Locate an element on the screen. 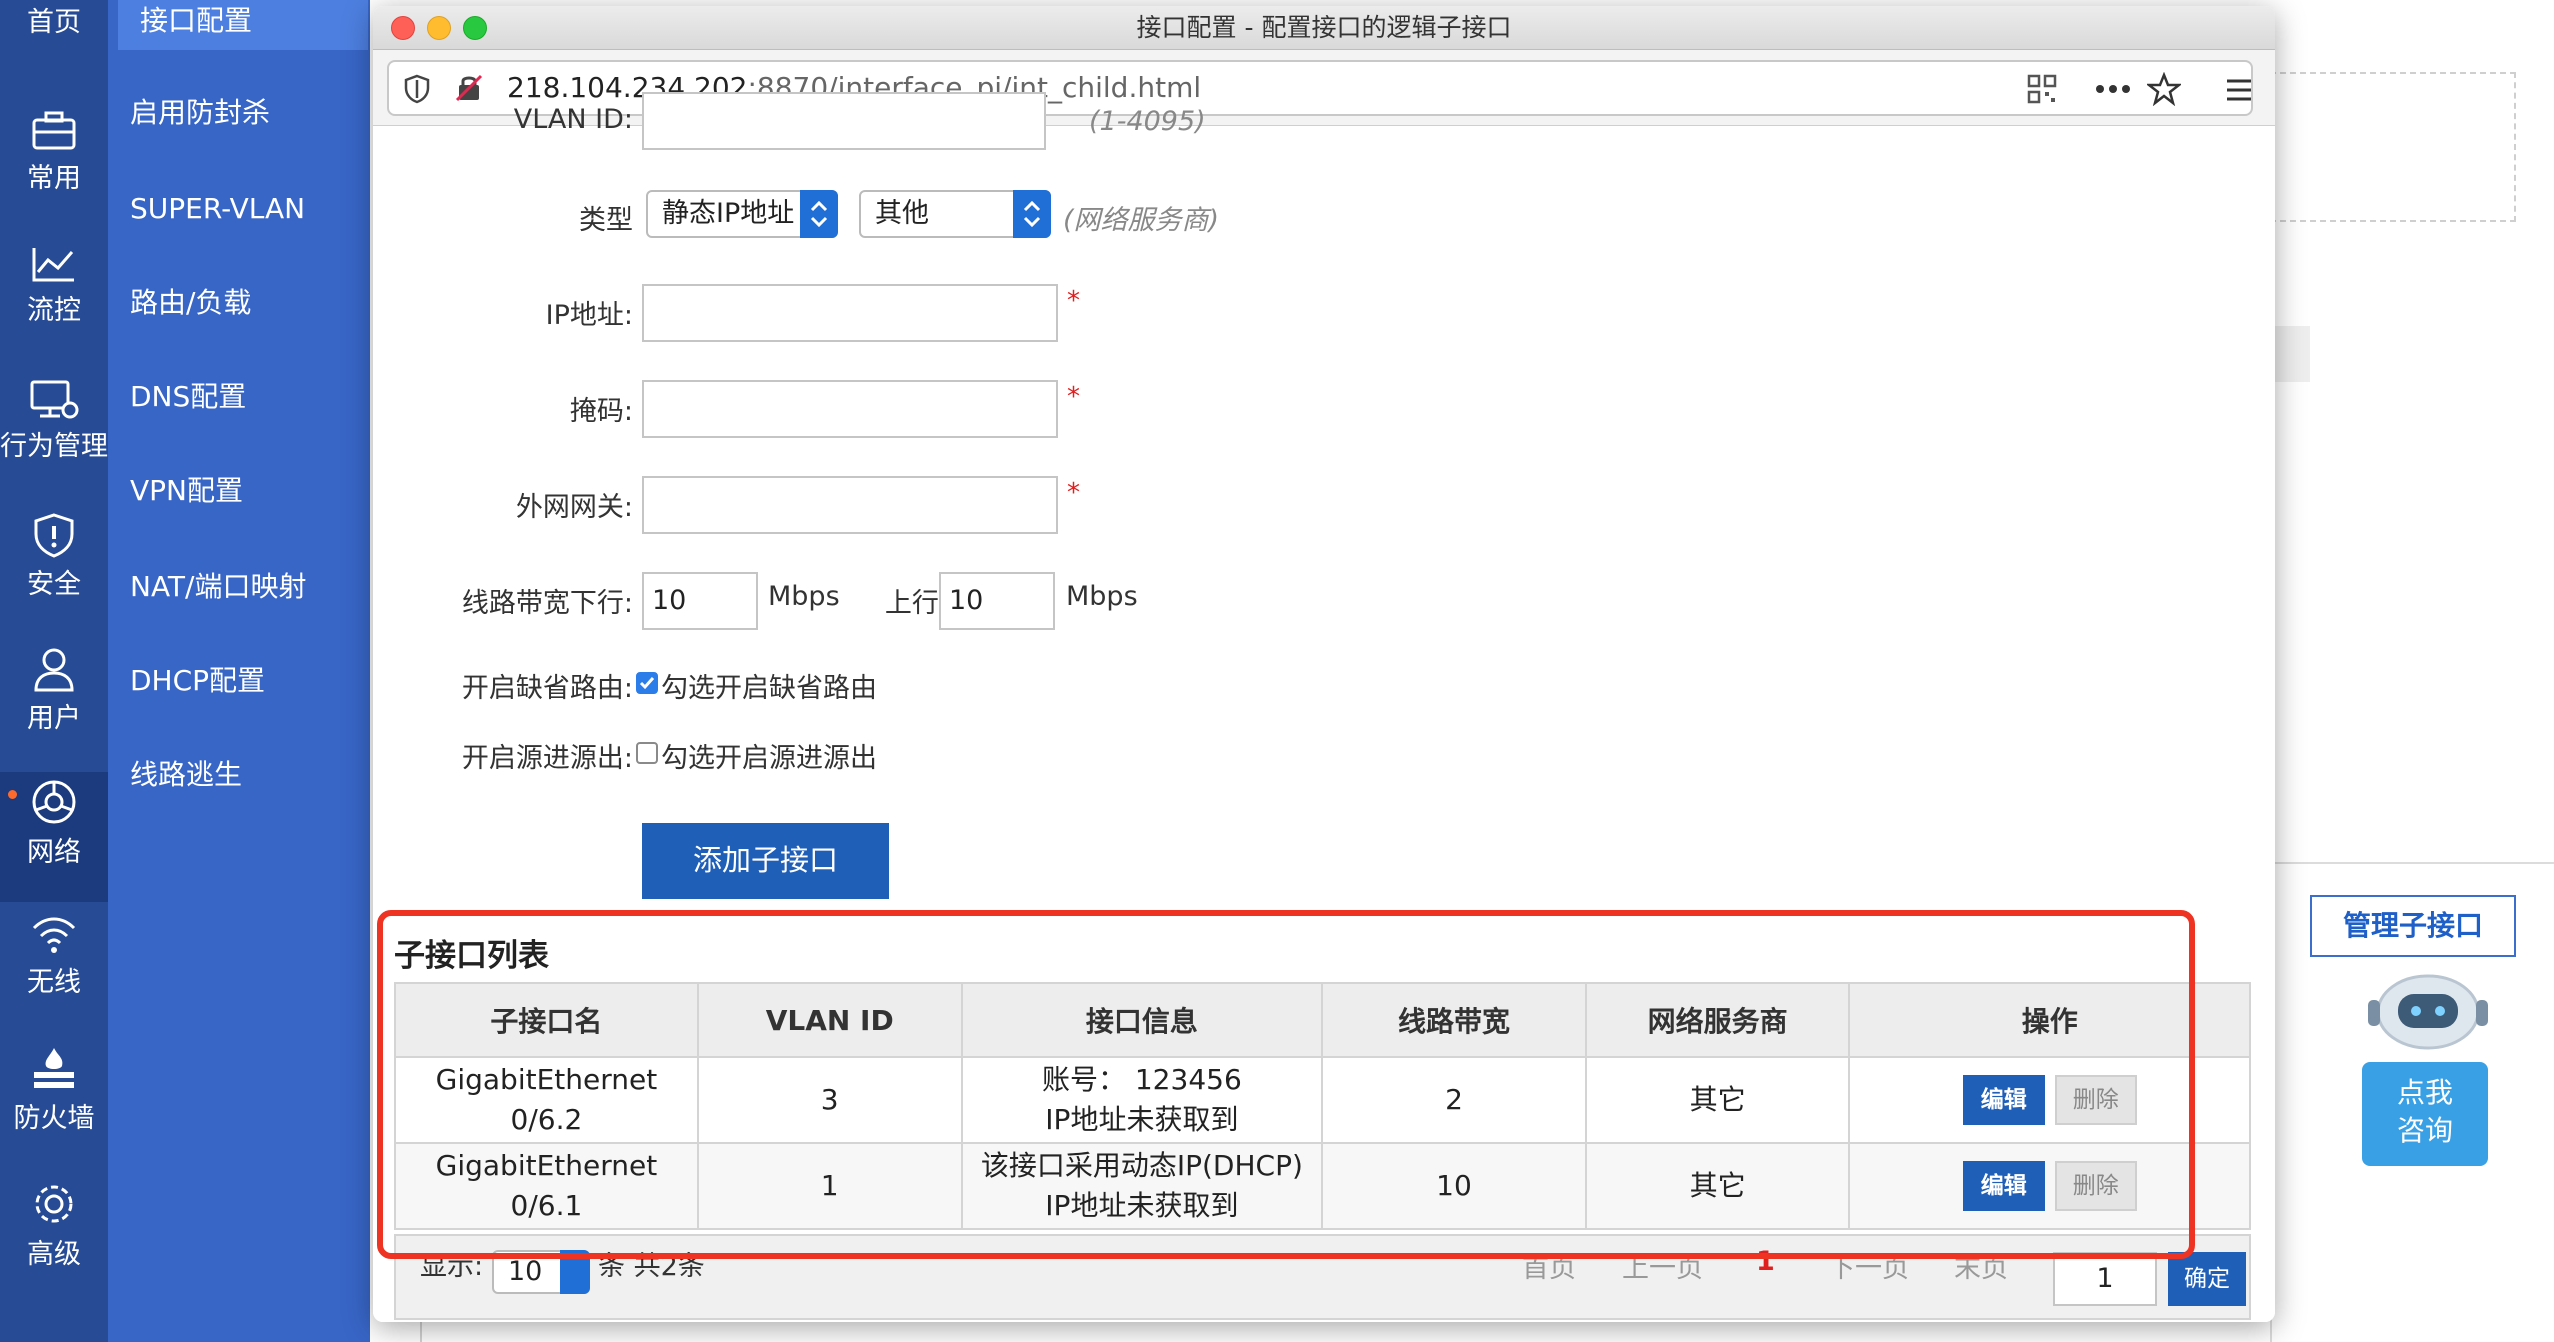 The height and width of the screenshot is (1342, 2554). submenu-item-routing: 路由/负载 is located at coordinates (239, 303).